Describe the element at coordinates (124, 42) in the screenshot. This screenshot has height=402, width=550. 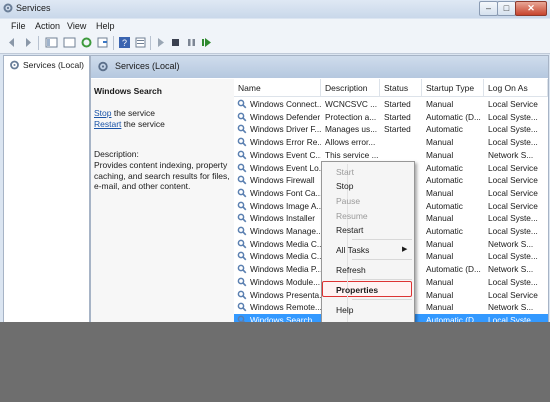
I see `help-icon: ?` at that location.